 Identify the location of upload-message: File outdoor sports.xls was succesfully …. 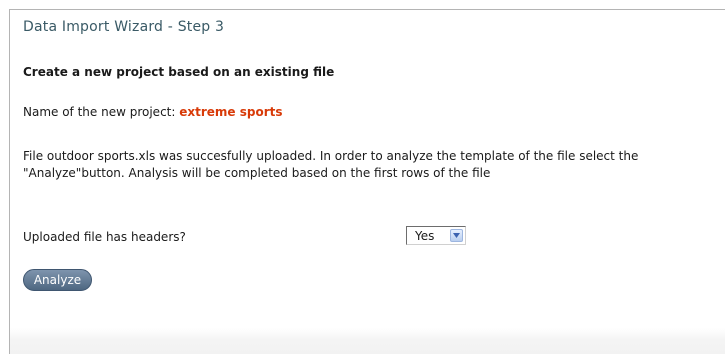
(330, 165).